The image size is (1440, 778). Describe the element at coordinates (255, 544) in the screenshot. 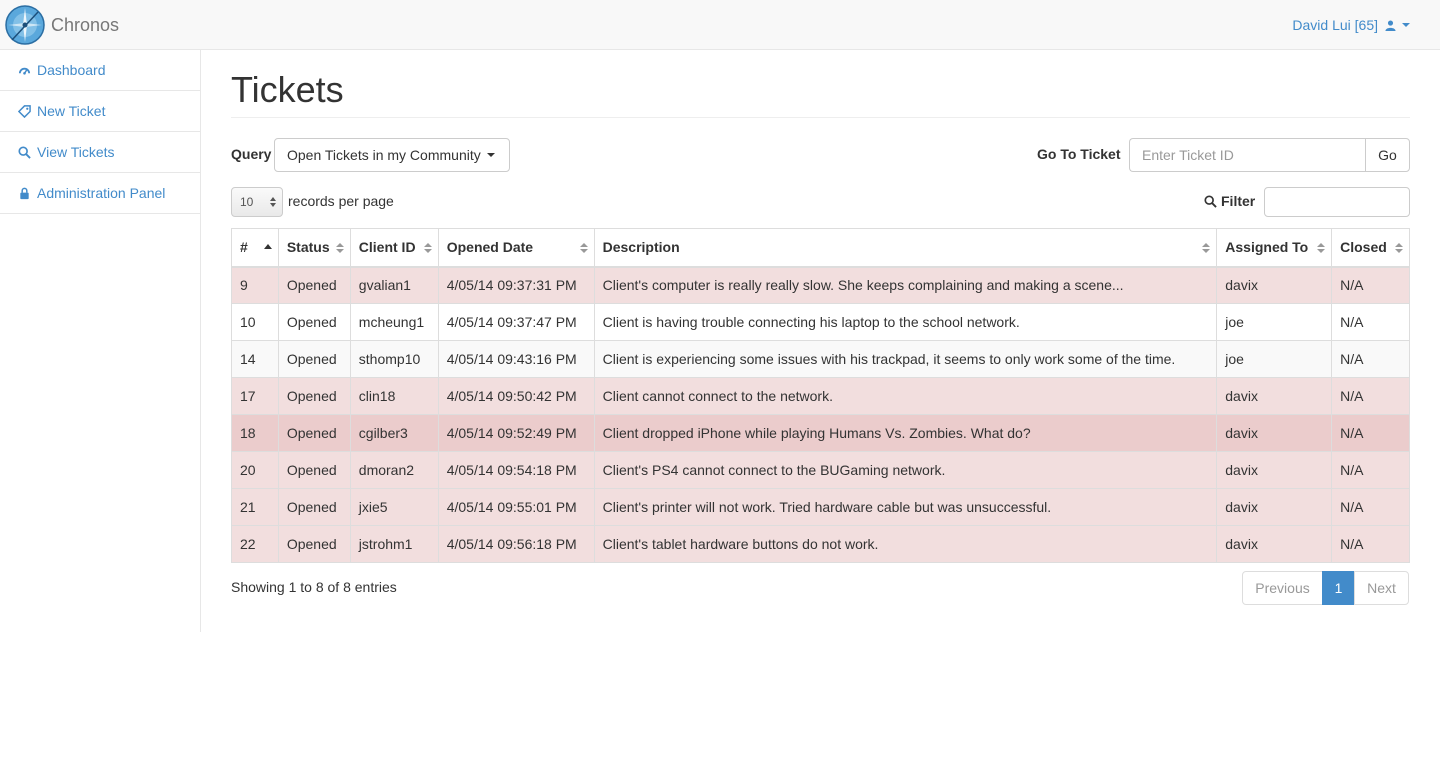

I see `cell-id: 22` at that location.